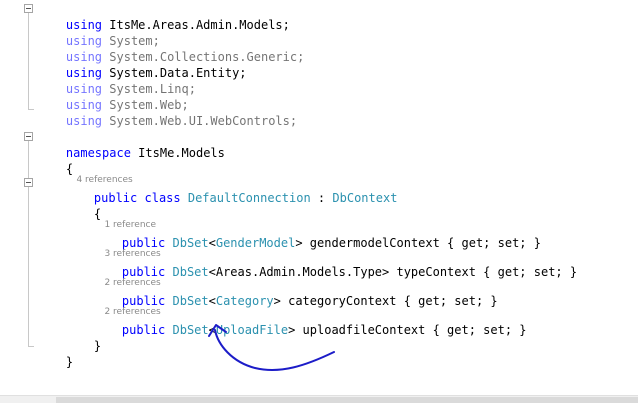 The image size is (638, 403). I want to click on hand-drawn-arrow, so click(271, 347).